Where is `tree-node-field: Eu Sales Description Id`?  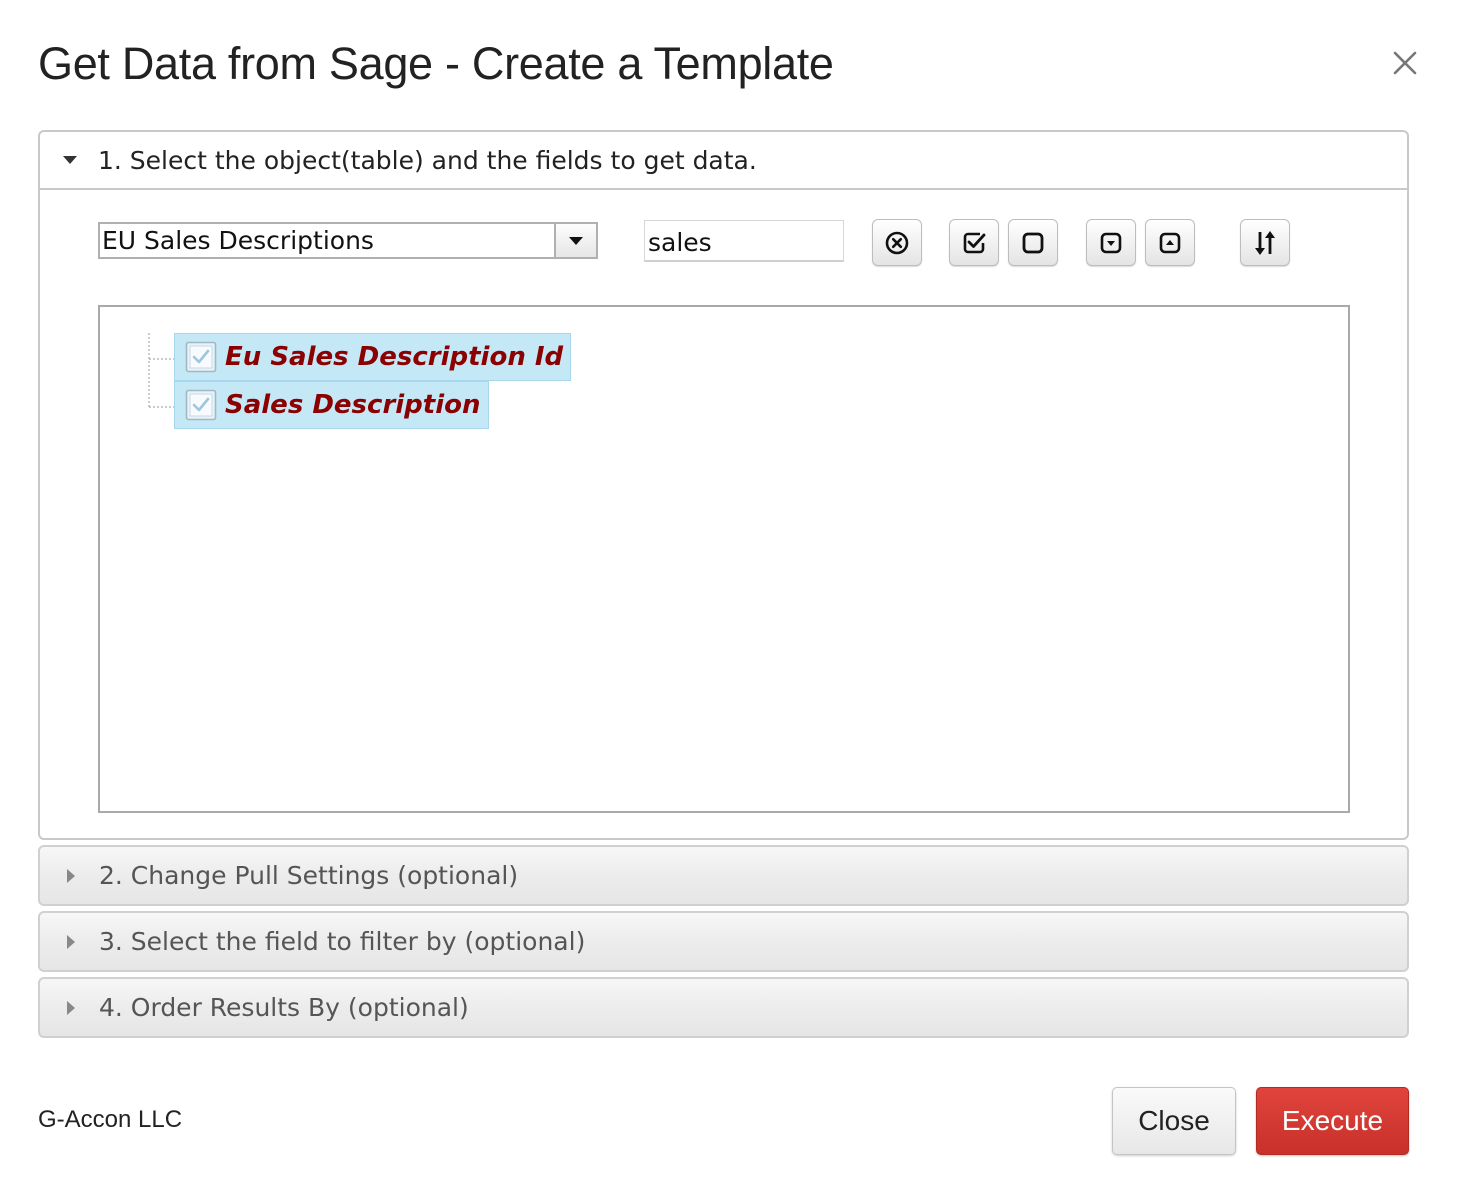
tree-node-field: Eu Sales Description Id is located at coordinates (373, 357).